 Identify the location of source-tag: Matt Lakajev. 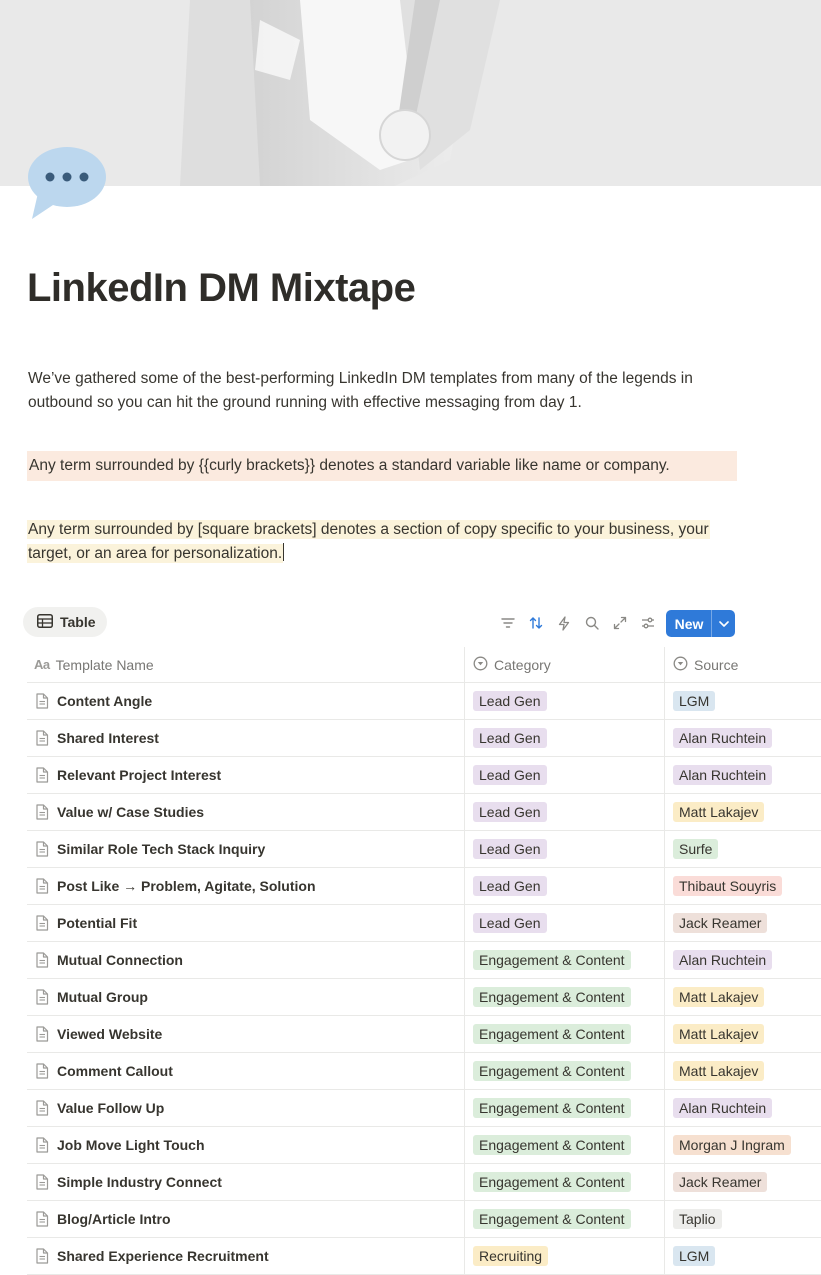
(719, 1034).